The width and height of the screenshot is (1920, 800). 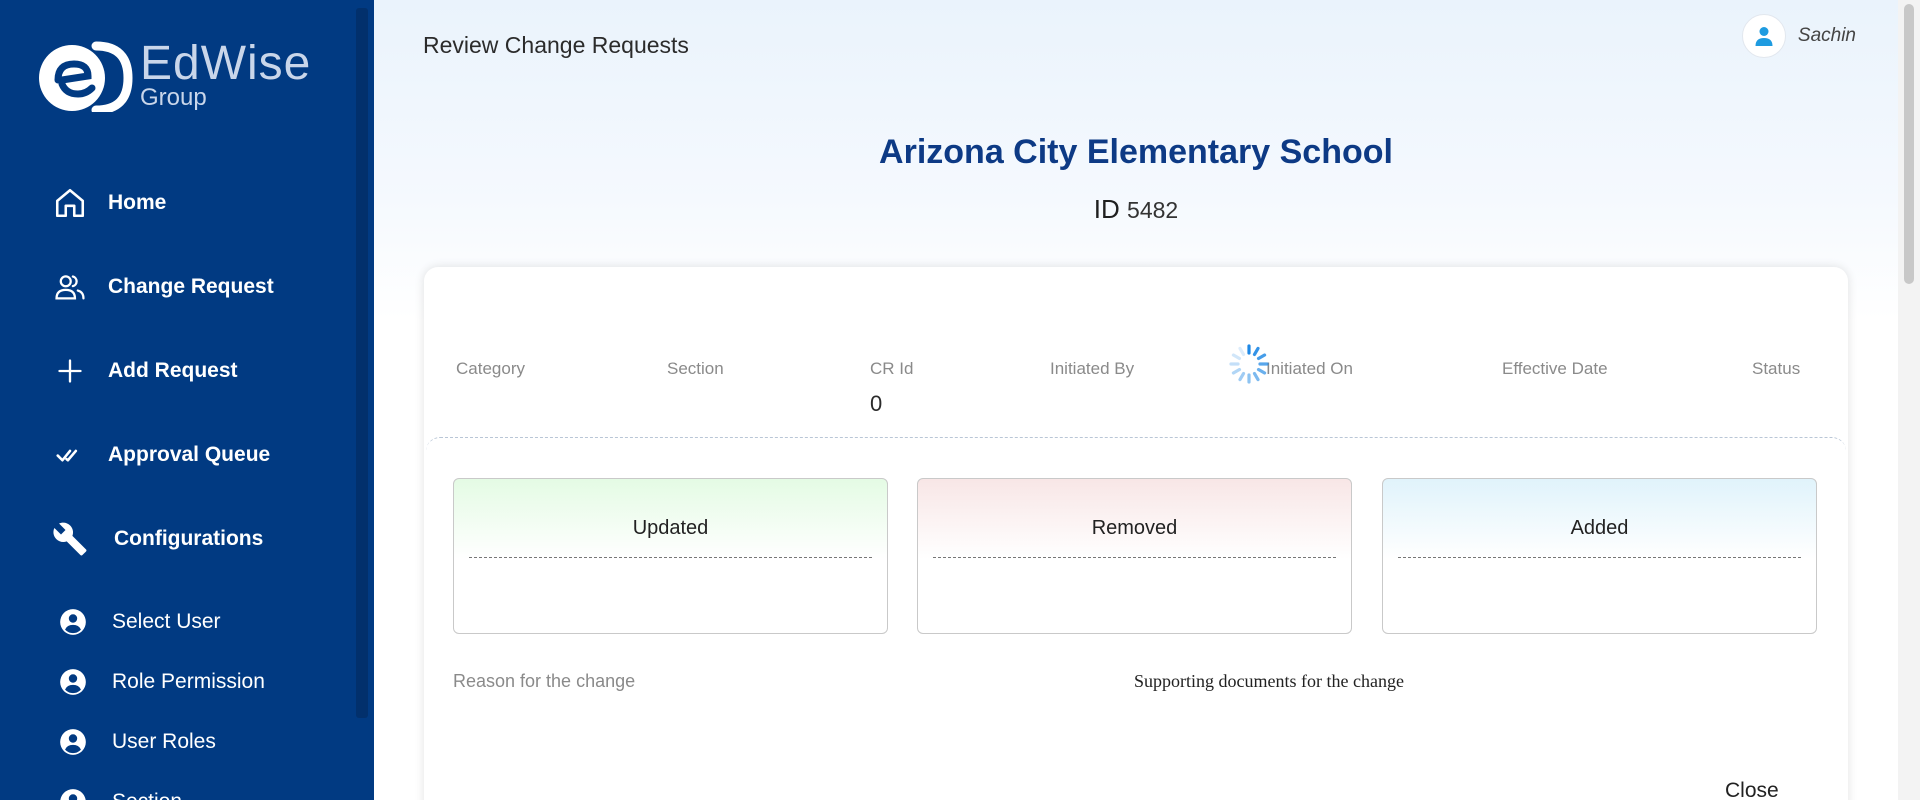 What do you see at coordinates (1106, 209) in the screenshot?
I see `school-id-label: ID` at bounding box center [1106, 209].